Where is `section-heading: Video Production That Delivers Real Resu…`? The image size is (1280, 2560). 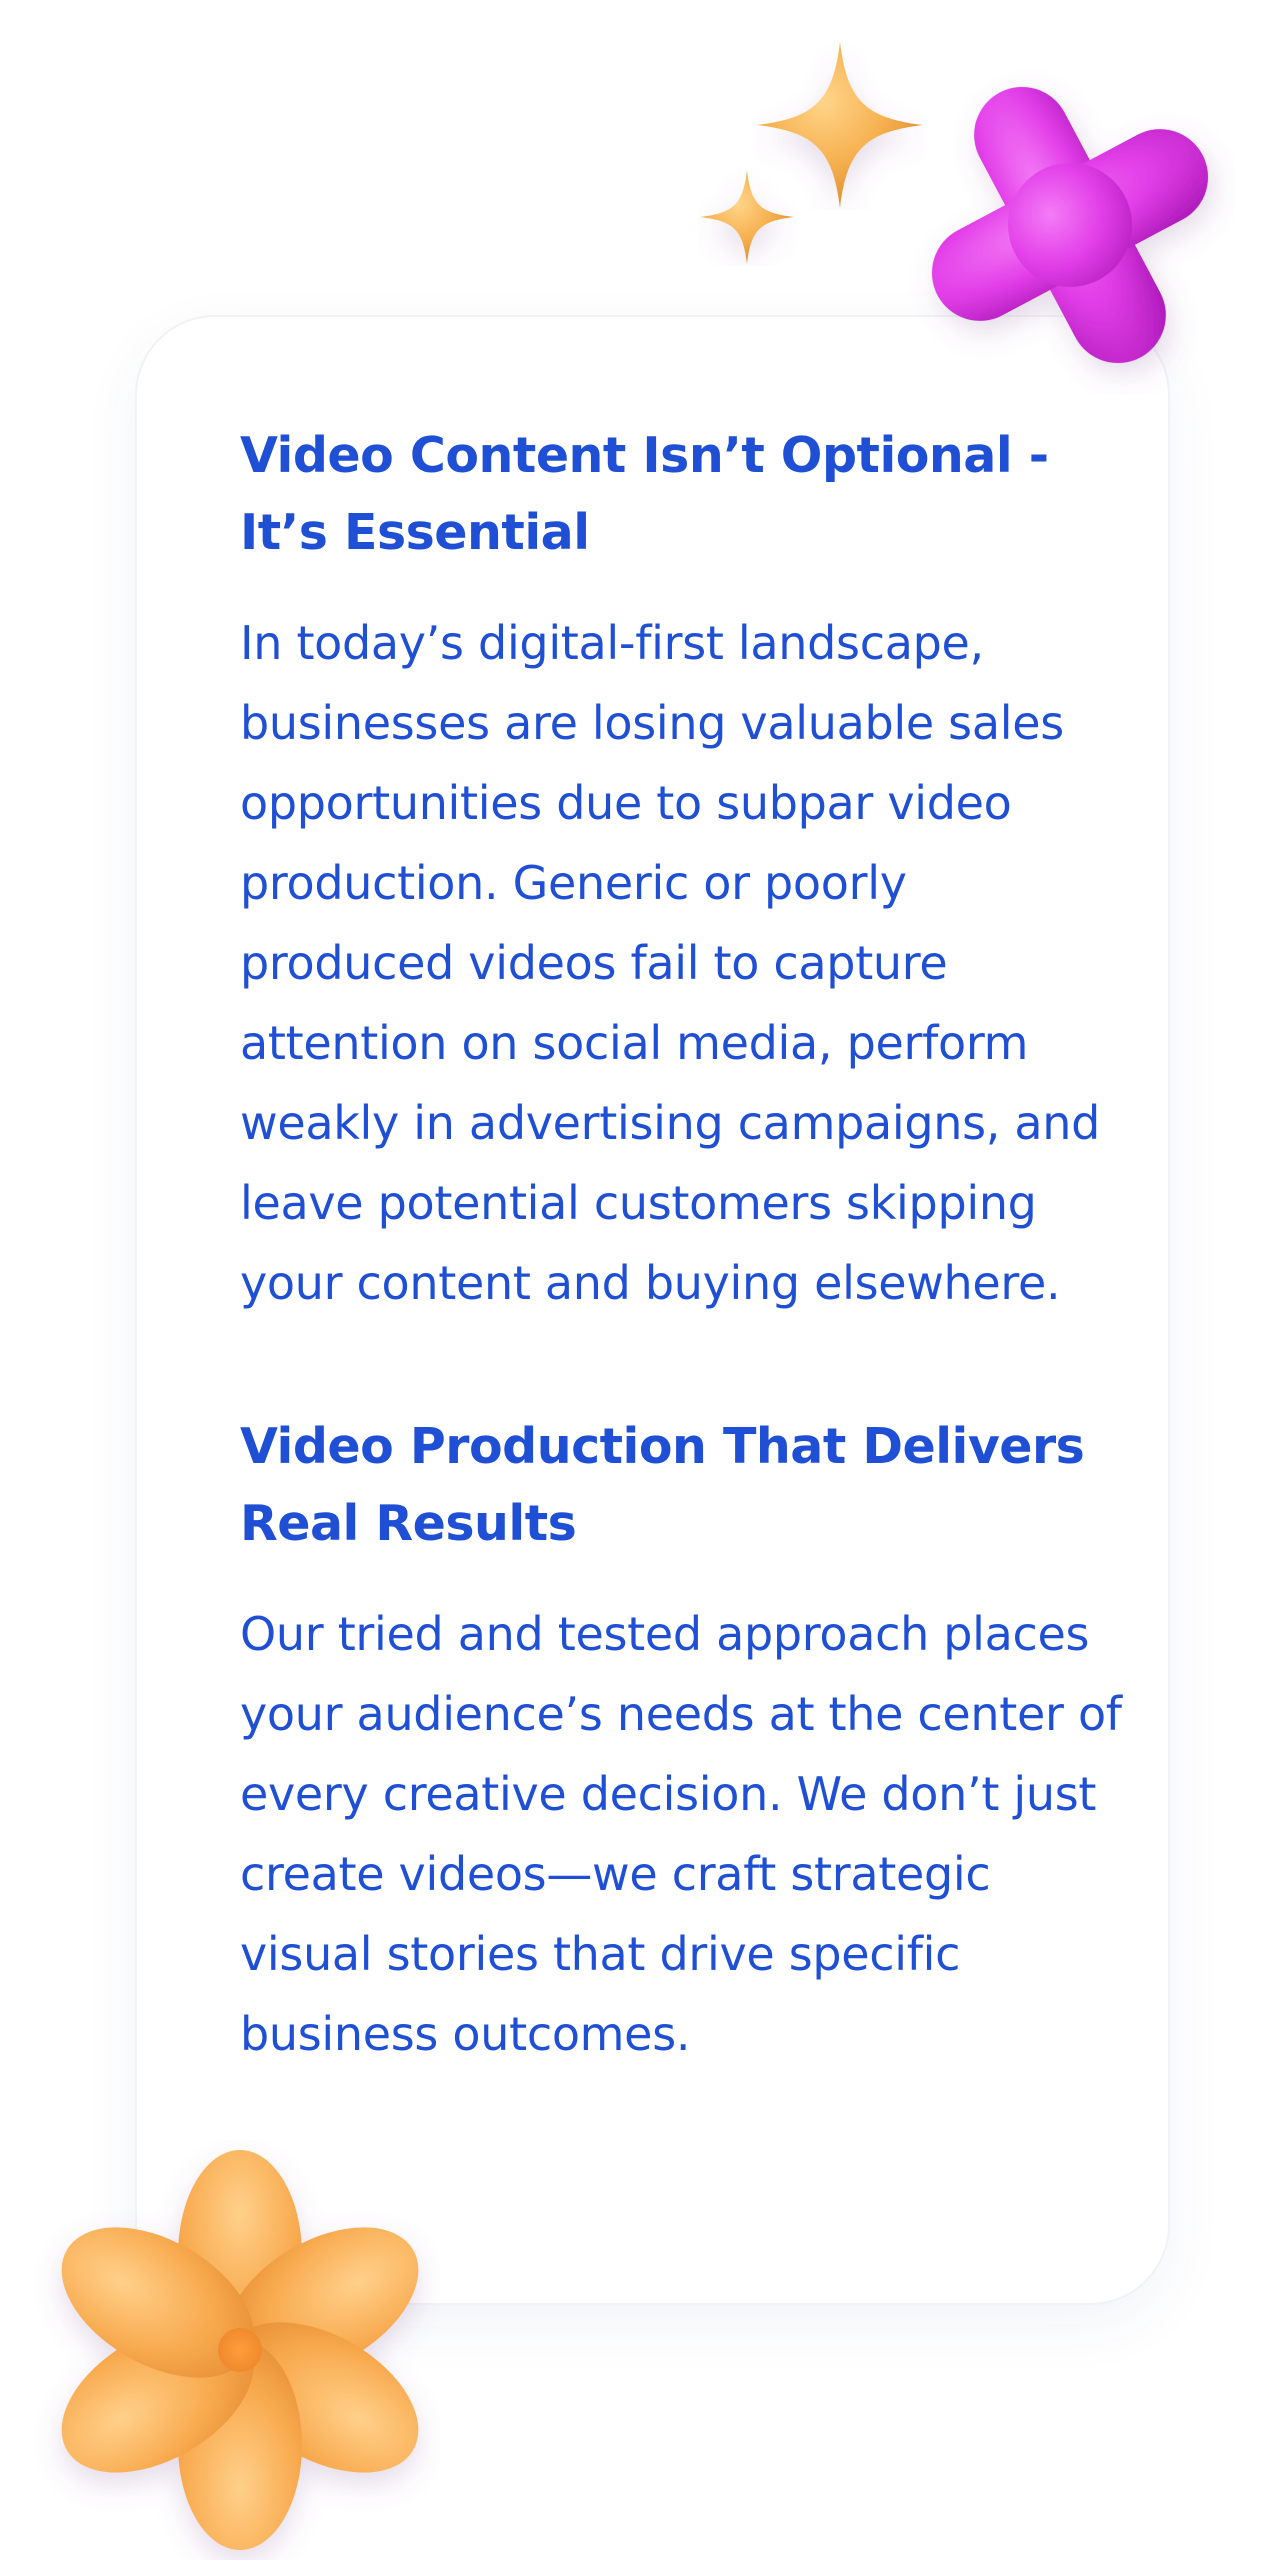 section-heading: Video Production That Delivers Real Resu… is located at coordinates (662, 1485).